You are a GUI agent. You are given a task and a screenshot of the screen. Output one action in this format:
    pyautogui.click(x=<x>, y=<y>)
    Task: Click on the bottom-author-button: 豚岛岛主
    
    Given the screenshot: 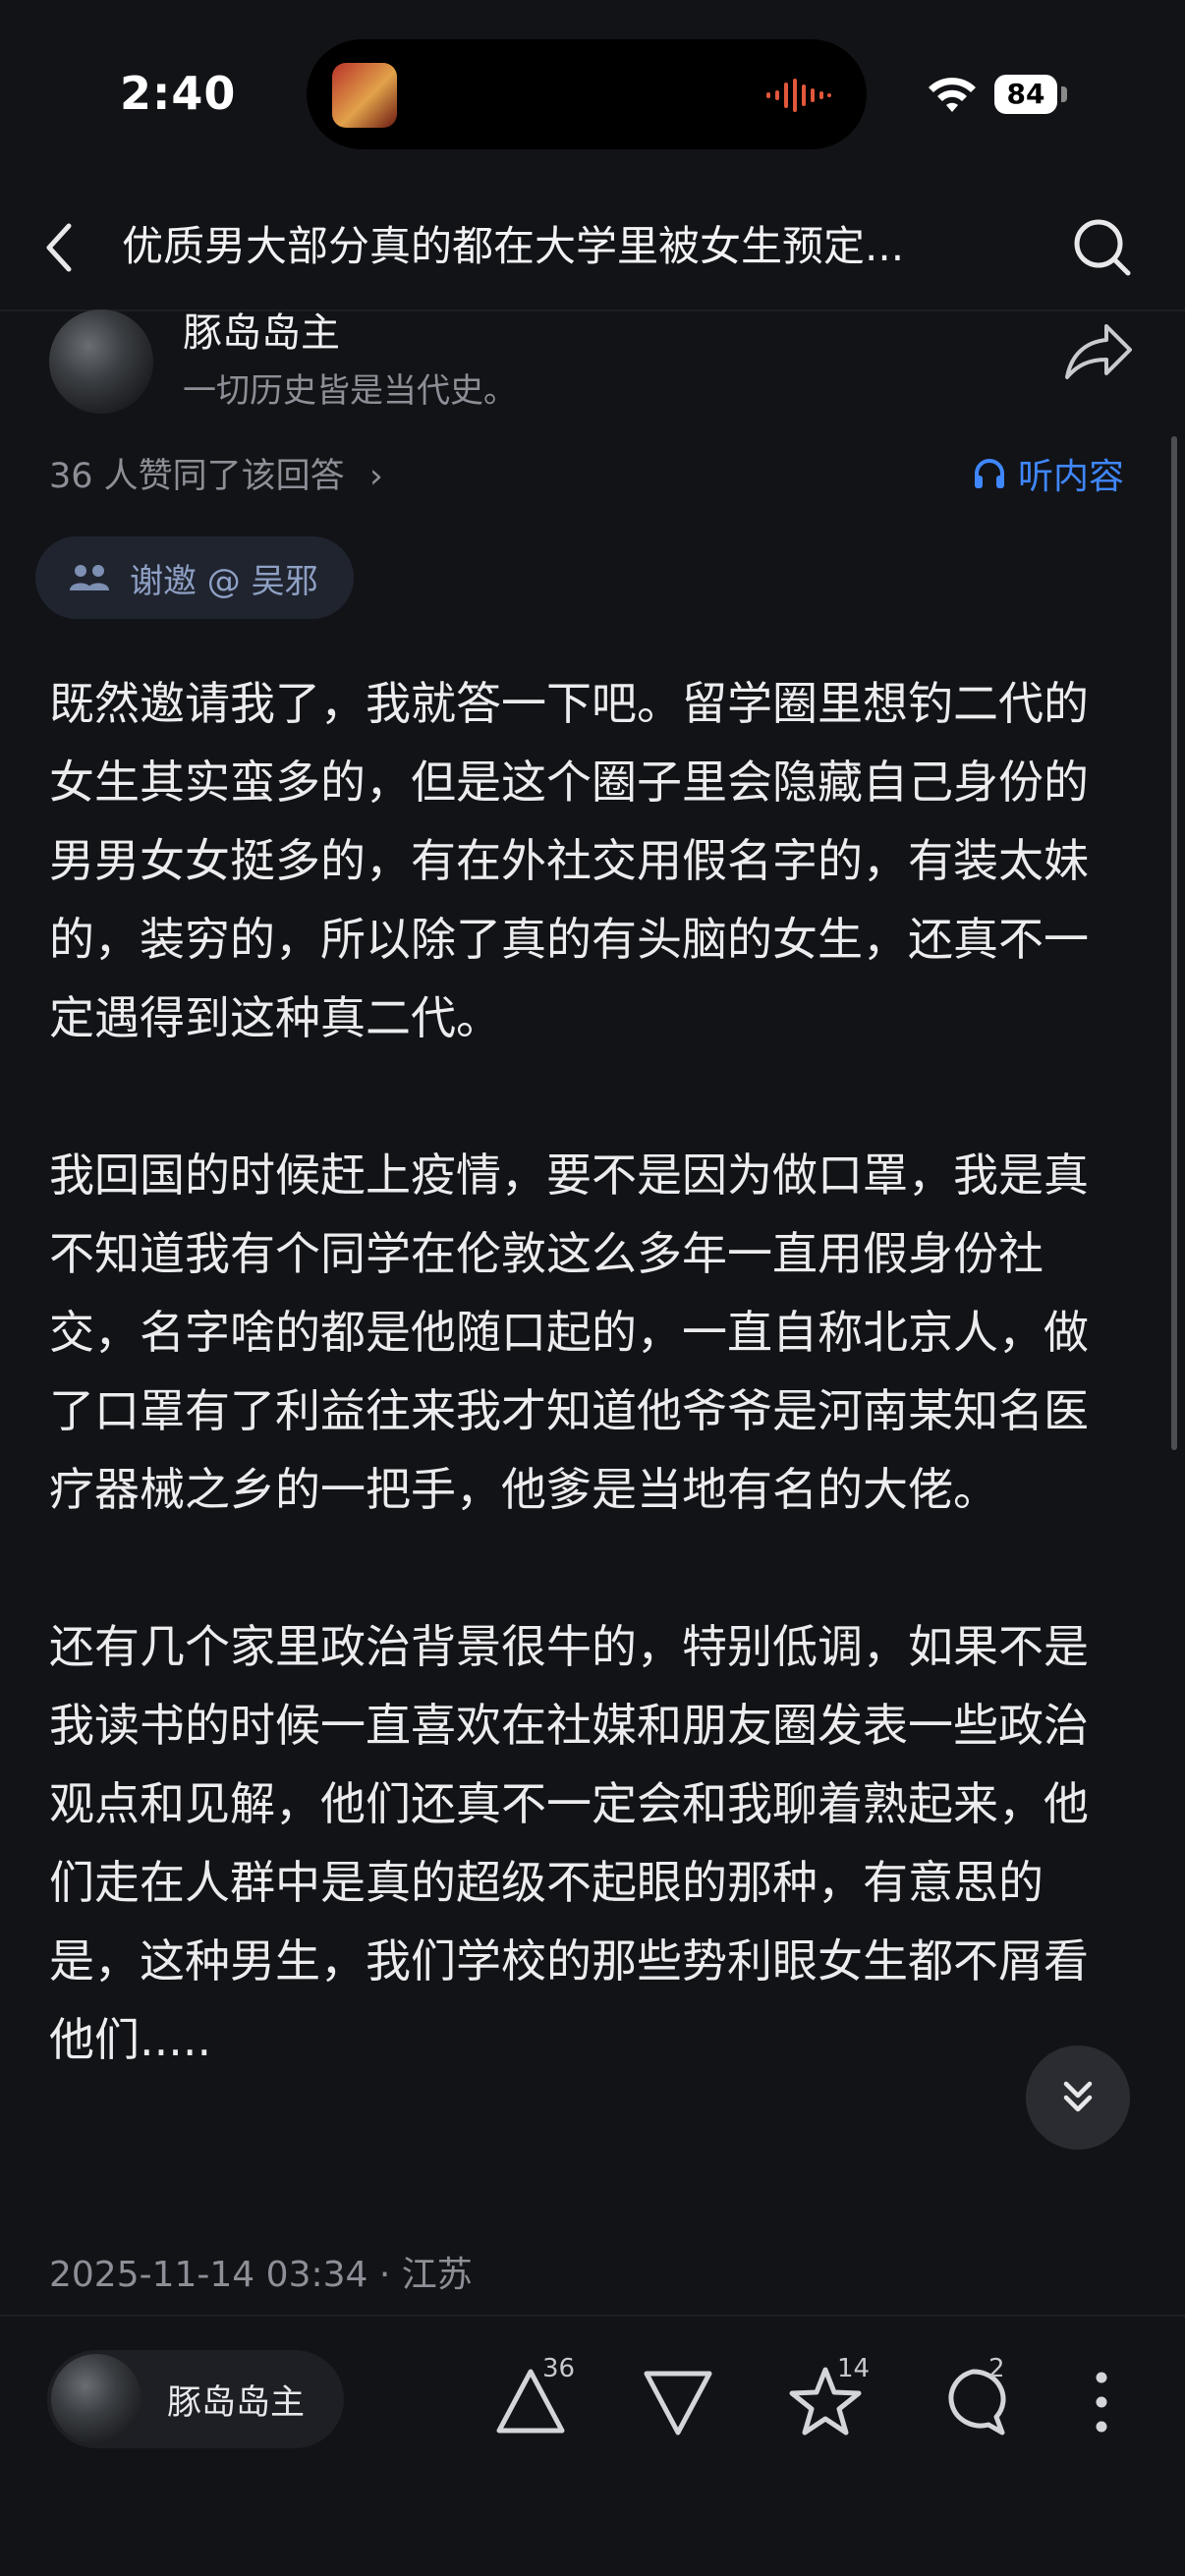 What is the action you would take?
    pyautogui.click(x=196, y=2399)
    